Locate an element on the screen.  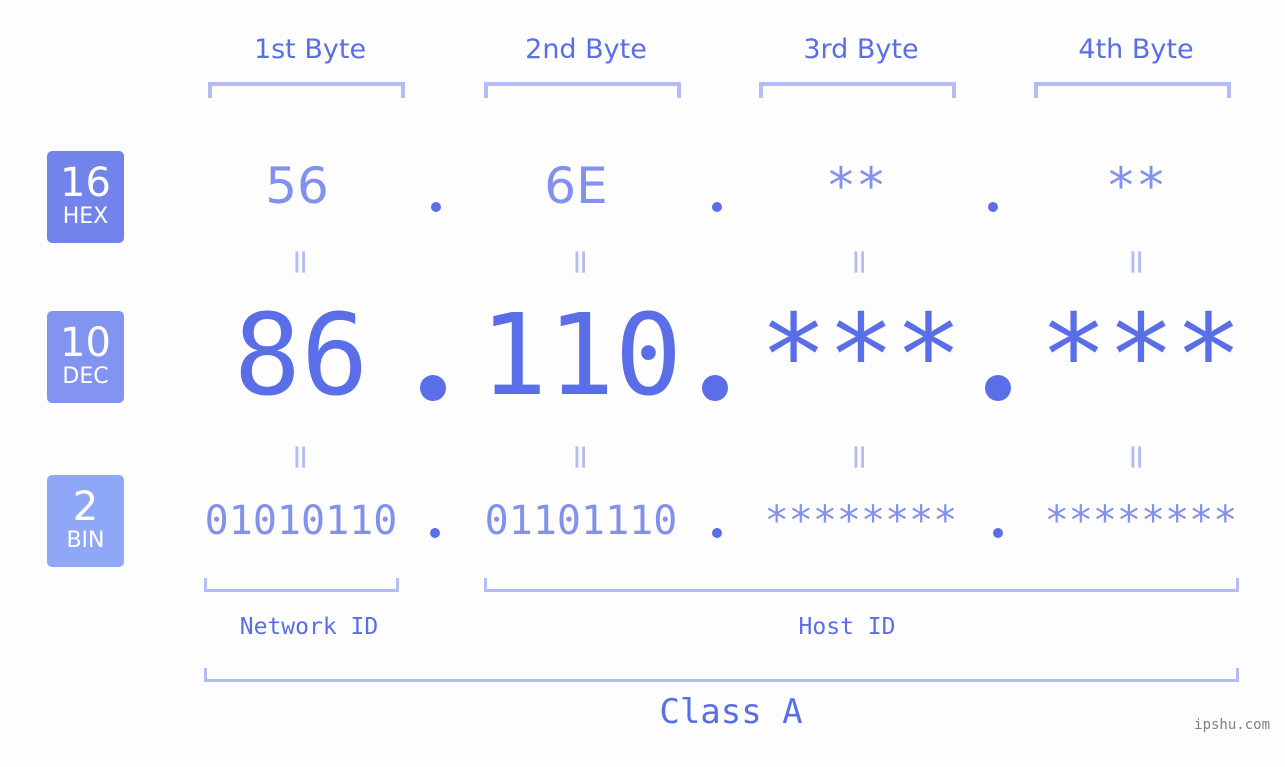
host-id-bracket is located at coordinates (861, 585).